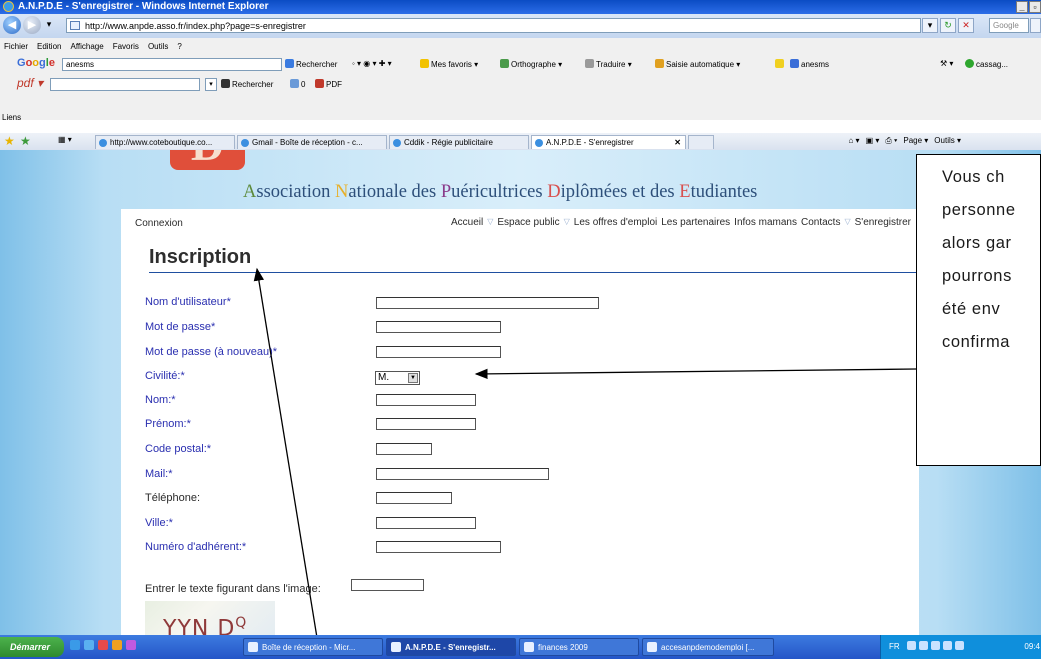 The width and height of the screenshot is (1041, 659). I want to click on search-input: Google, so click(1009, 25).